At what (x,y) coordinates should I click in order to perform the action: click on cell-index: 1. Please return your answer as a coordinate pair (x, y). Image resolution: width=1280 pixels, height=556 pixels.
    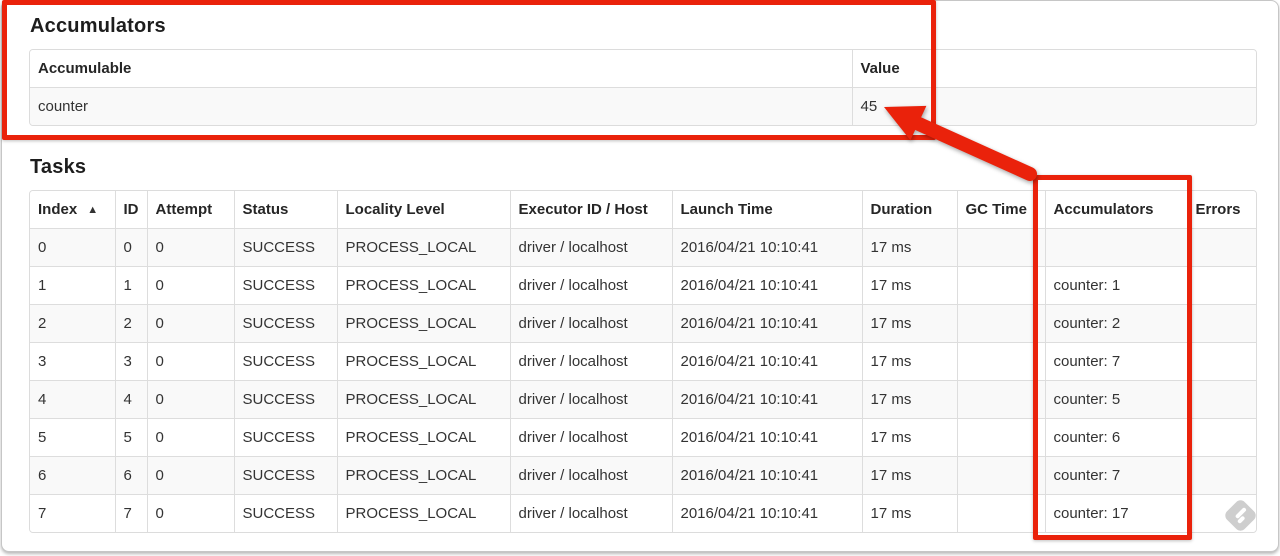
    Looking at the image, I should click on (72, 285).